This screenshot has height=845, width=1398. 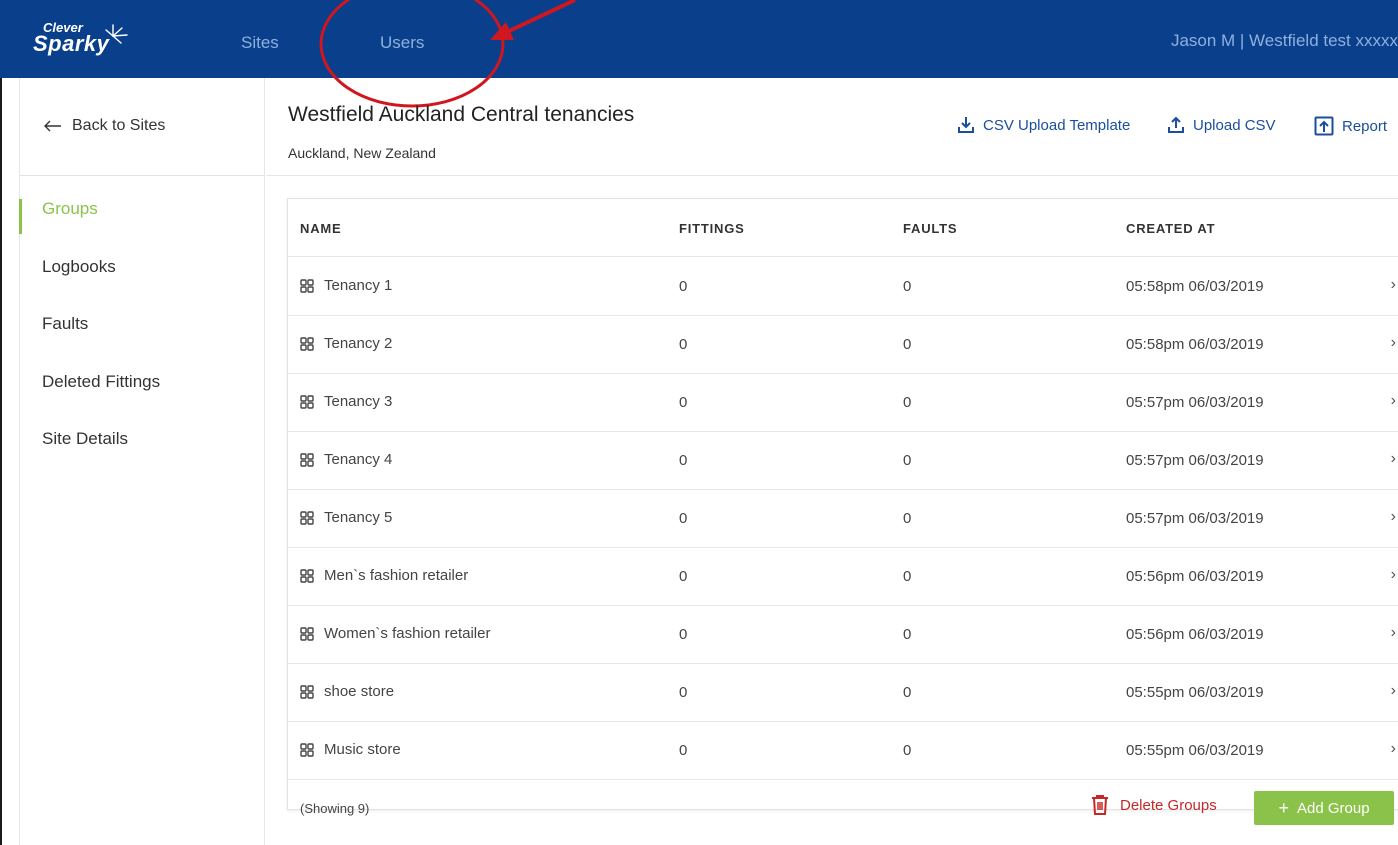 What do you see at coordinates (1170, 228) in the screenshot?
I see `column-header-created-at: CREATED AT` at bounding box center [1170, 228].